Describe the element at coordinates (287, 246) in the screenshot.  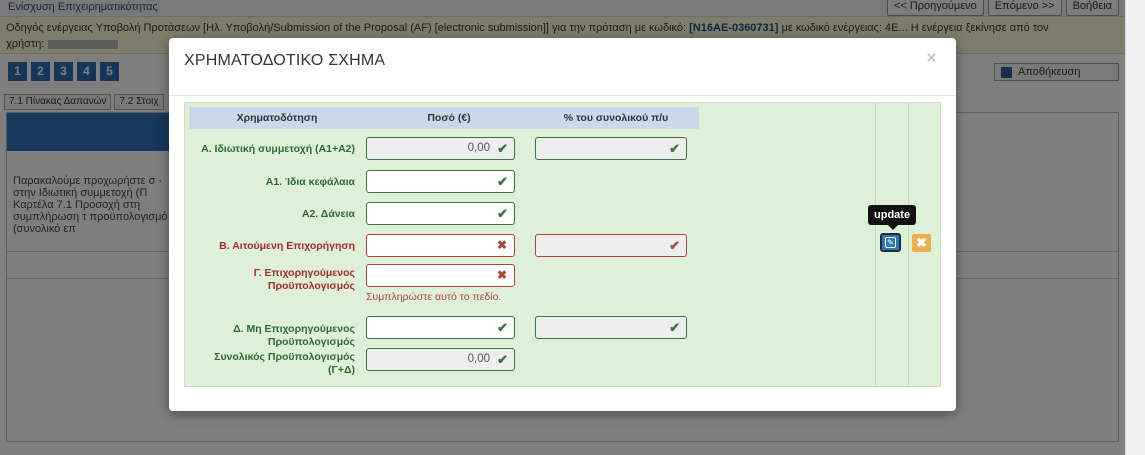
I see `row-label-requested-grant: Β. Αιτούμενη Επιχορήγηση` at that location.